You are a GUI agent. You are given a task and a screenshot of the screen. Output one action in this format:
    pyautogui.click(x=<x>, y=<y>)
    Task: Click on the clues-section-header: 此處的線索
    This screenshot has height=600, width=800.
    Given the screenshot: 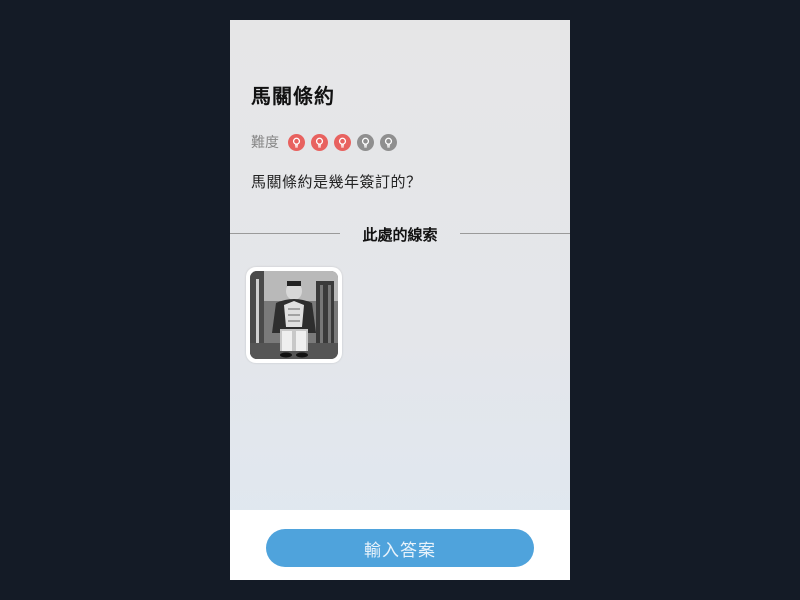 What is the action you would take?
    pyautogui.click(x=400, y=234)
    